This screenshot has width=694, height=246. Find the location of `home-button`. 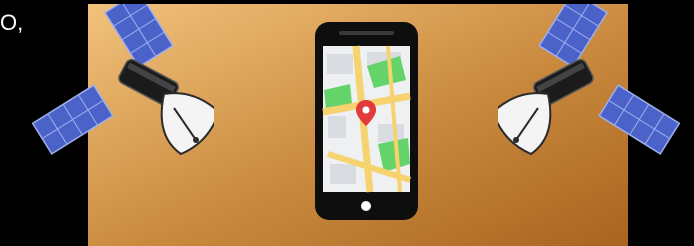

home-button is located at coordinates (366, 206).